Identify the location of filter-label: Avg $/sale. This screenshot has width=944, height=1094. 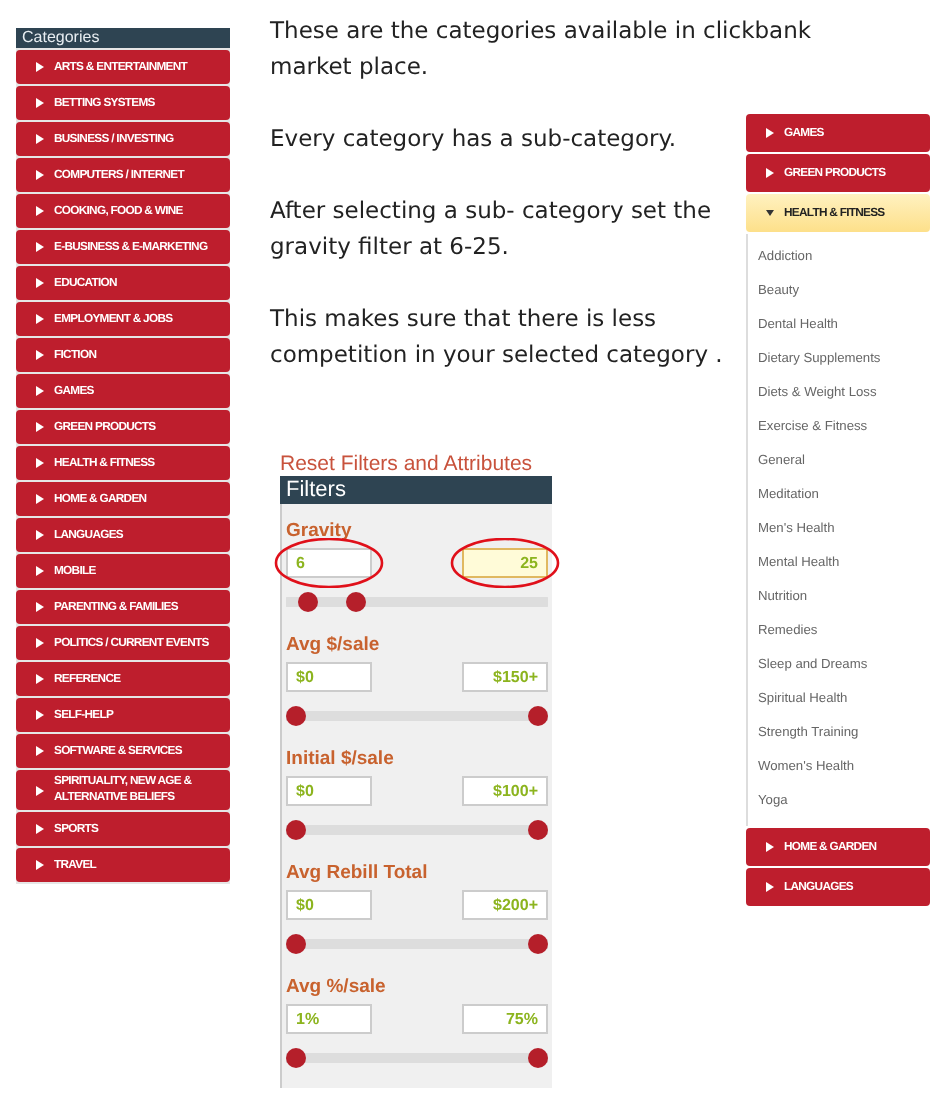
(334, 645).